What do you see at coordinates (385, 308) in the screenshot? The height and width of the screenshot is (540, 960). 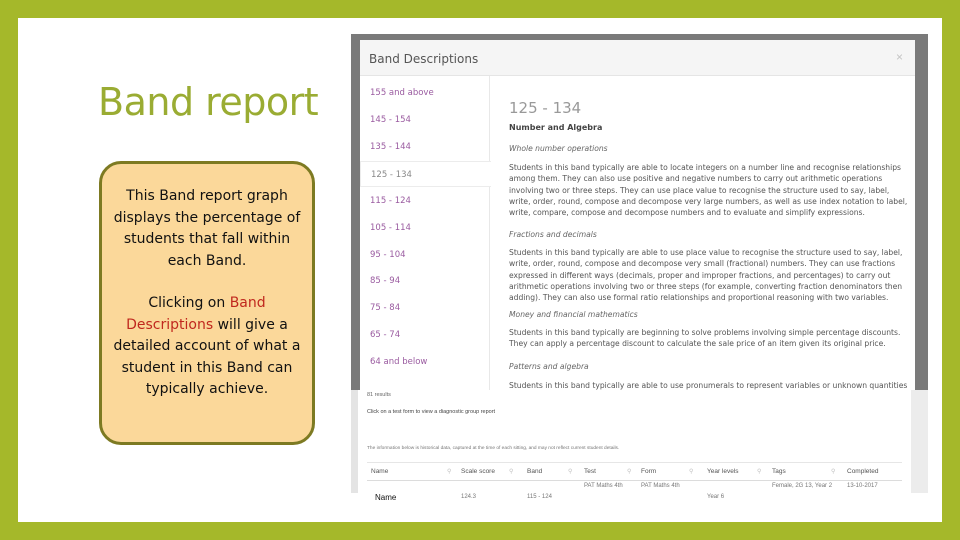 I see `band-item: 75 - 84` at bounding box center [385, 308].